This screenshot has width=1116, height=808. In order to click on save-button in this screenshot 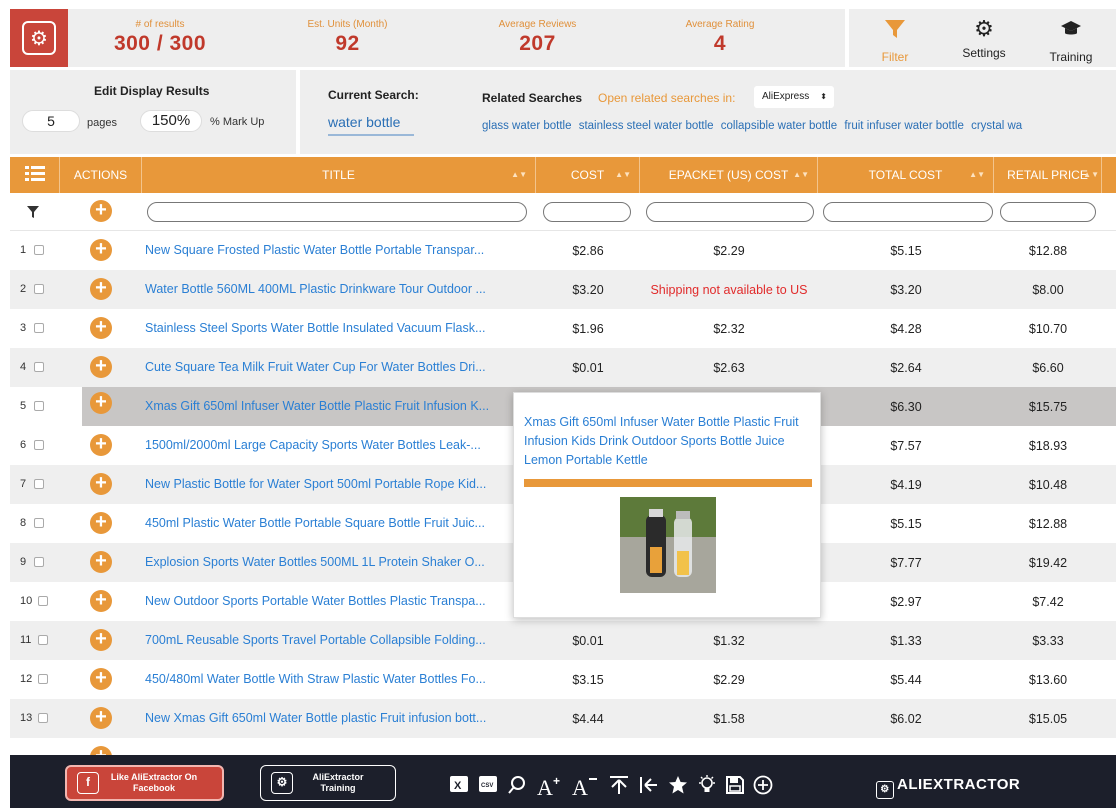, I will do `click(735, 786)`.